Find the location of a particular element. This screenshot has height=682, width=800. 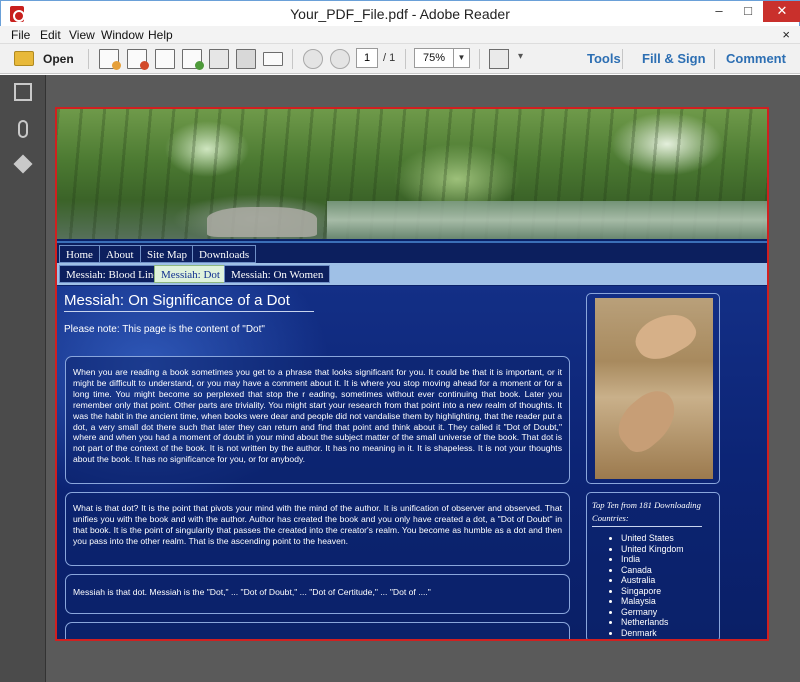

lower-hand is located at coordinates (647, 420).